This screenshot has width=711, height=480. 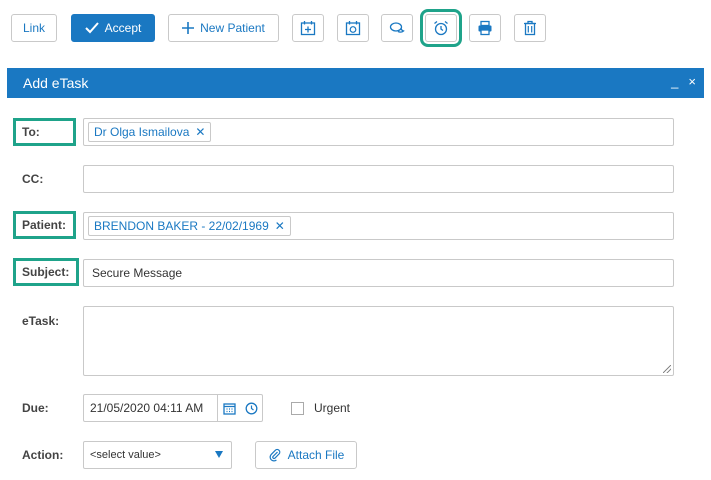 I want to click on subject-label-text: Subject:, so click(x=46, y=272).